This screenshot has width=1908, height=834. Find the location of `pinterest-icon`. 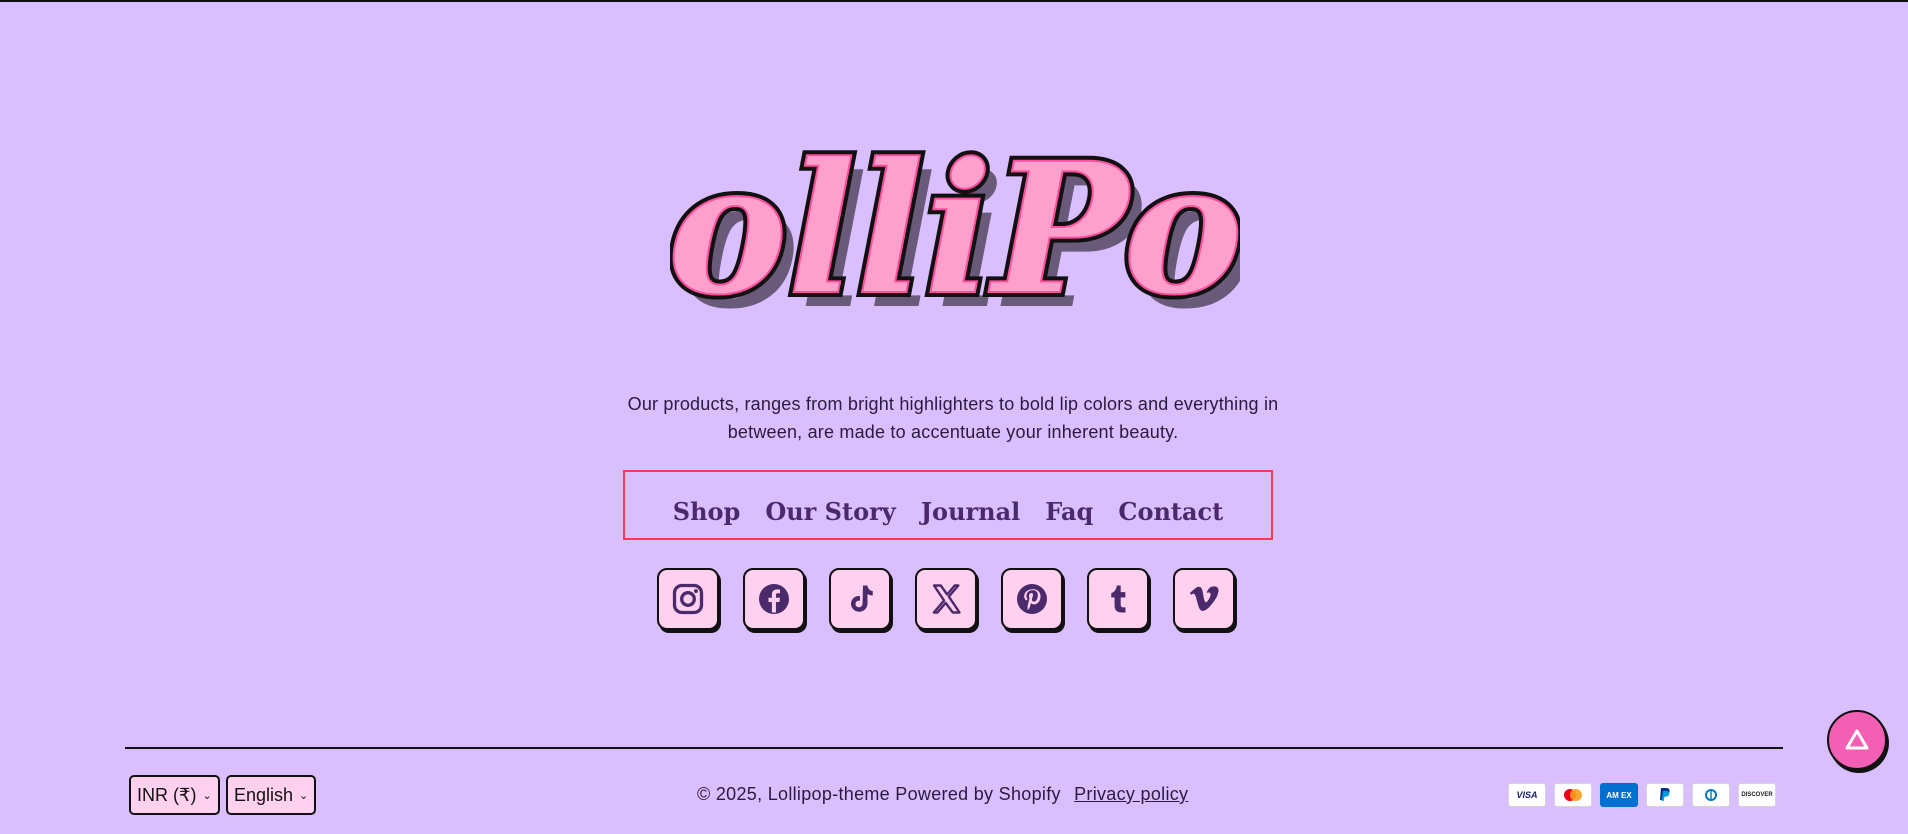

pinterest-icon is located at coordinates (1032, 599).